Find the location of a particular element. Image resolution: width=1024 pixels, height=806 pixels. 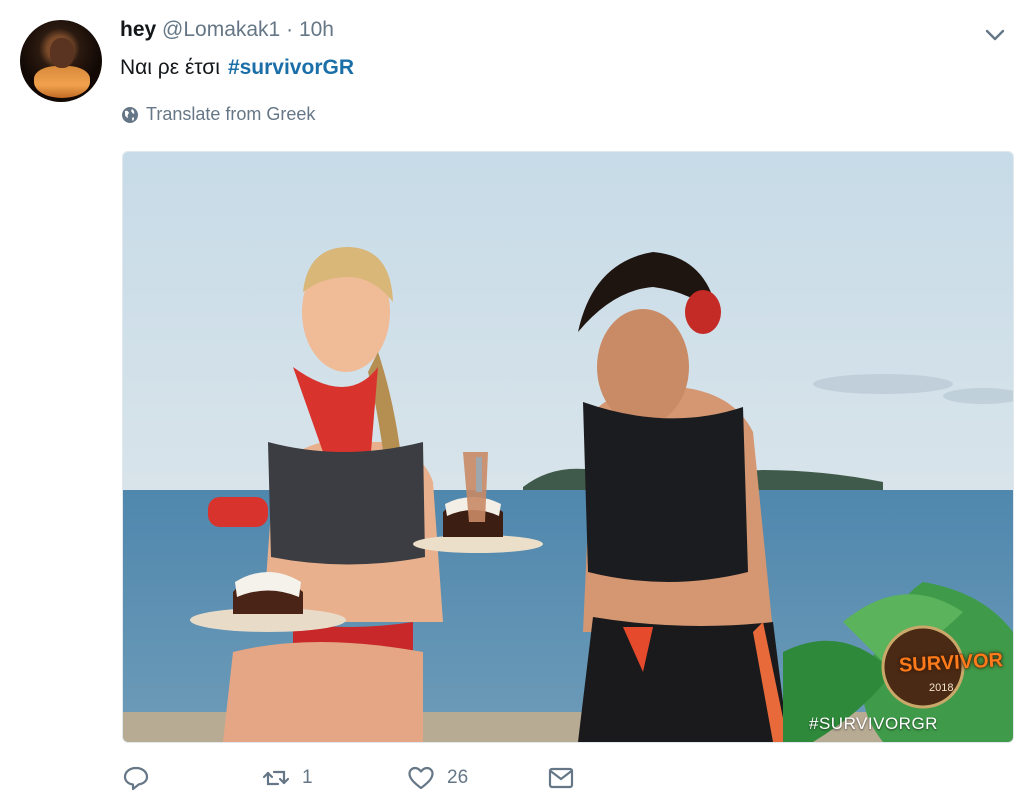

avatar-face is located at coordinates (62, 53).